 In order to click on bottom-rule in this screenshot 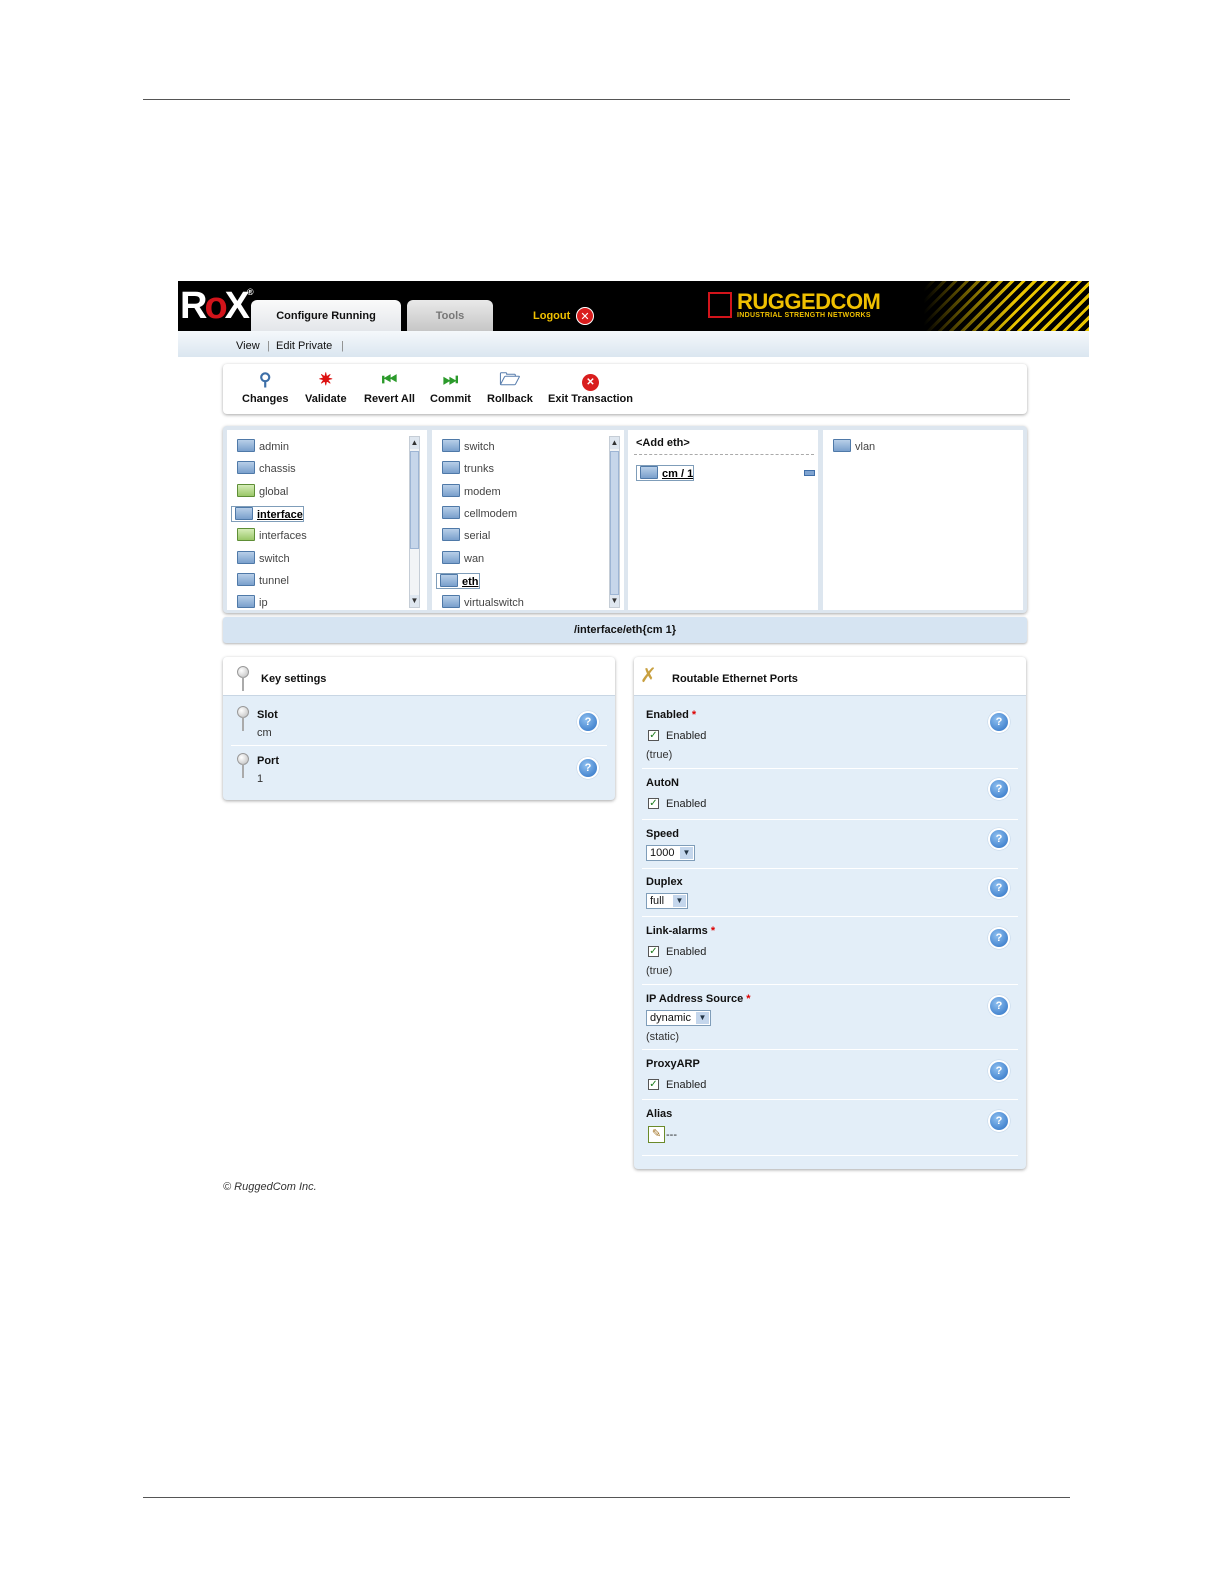, I will do `click(606, 1497)`.